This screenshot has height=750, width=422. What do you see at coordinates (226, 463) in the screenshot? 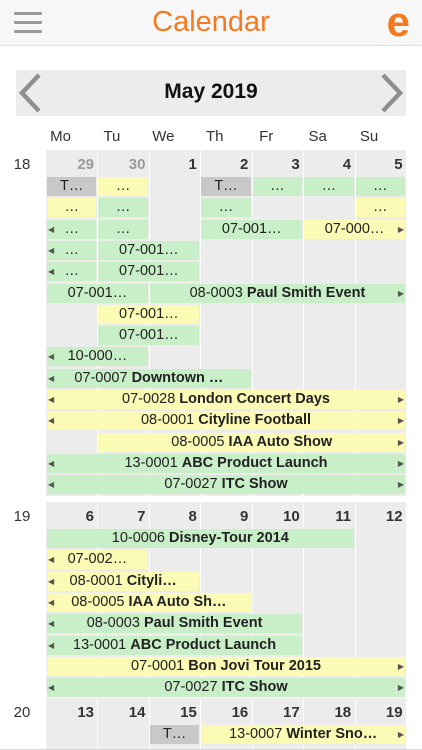
I see `event-bar: ◀ 13-0001 ABC Product Launch ▶` at bounding box center [226, 463].